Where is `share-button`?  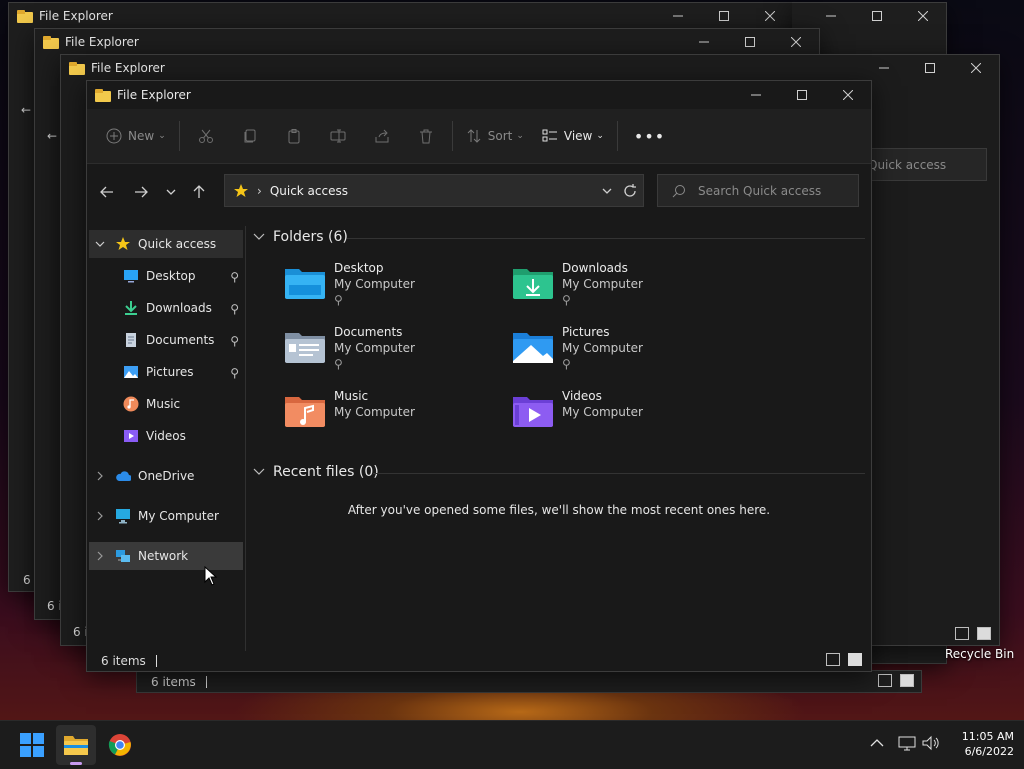 share-button is located at coordinates (382, 136).